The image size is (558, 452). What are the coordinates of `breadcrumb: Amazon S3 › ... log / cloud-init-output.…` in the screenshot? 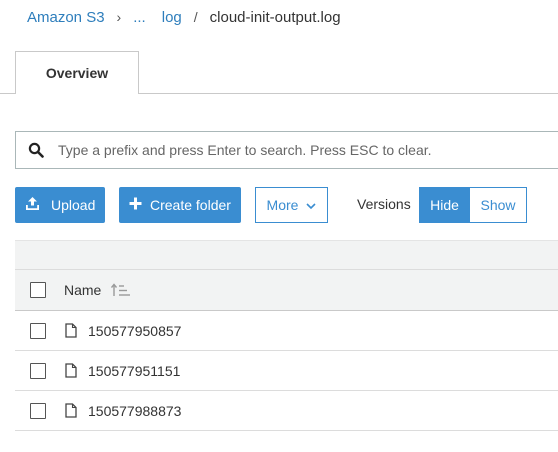 It's located at (184, 17).